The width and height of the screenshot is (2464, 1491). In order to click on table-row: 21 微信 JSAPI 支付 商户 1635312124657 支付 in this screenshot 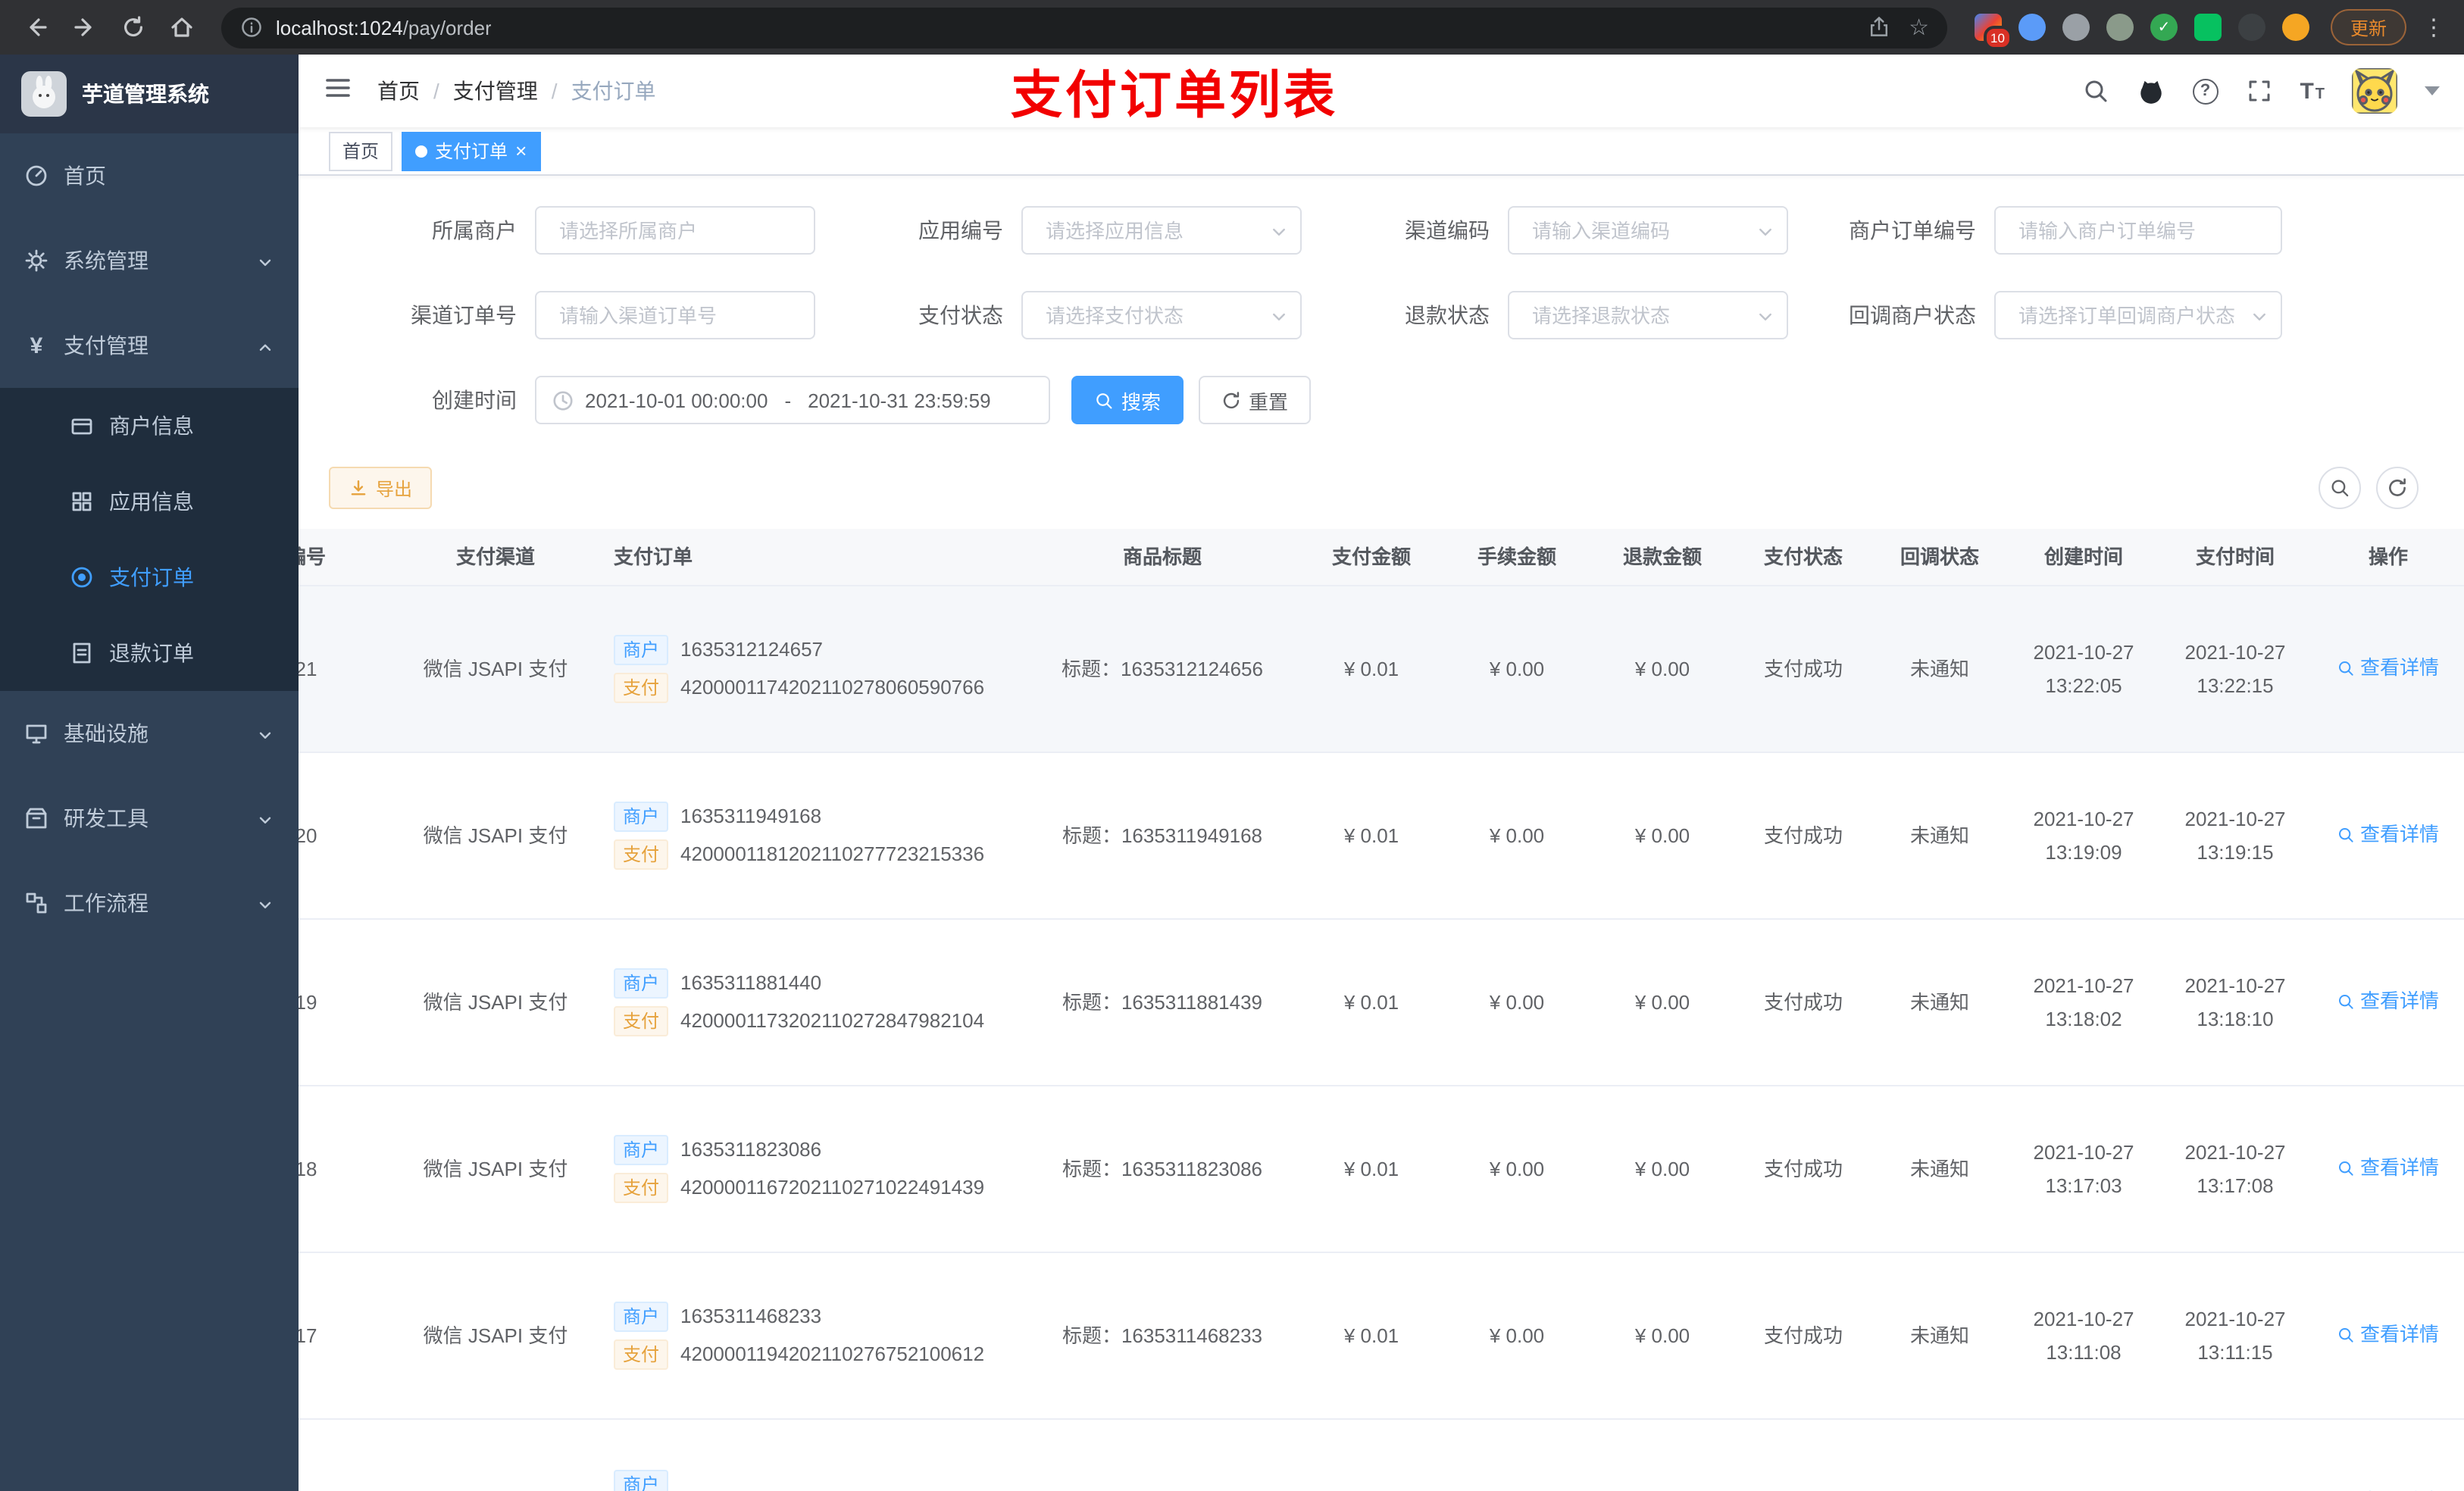, I will do `click(1381, 670)`.